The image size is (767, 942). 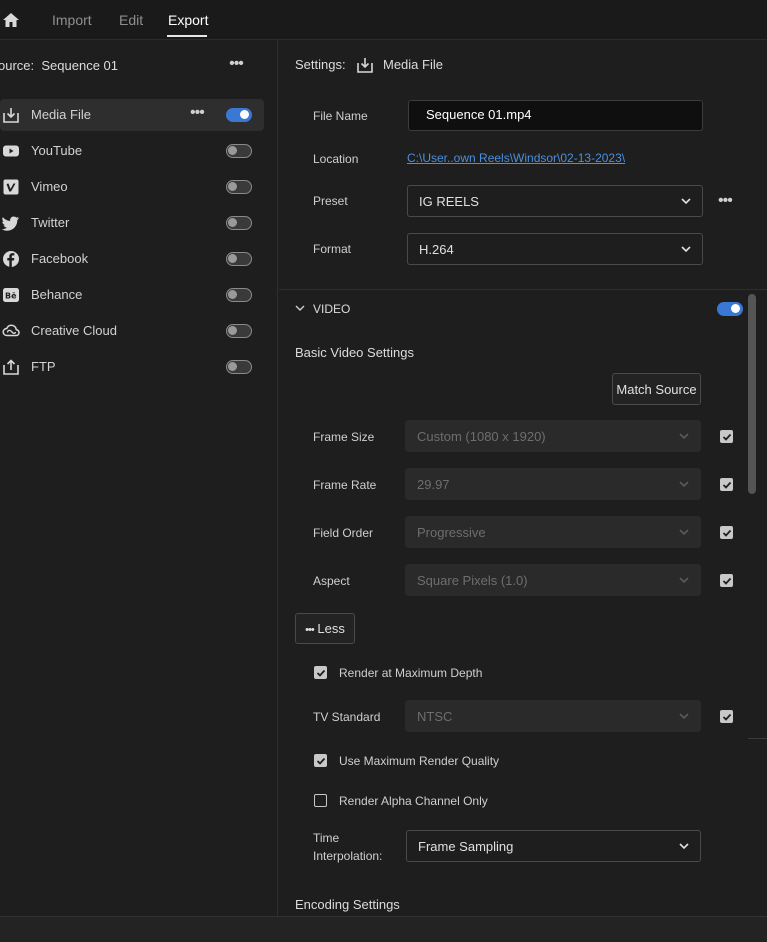 I want to click on render-alpha-checkbox, so click(x=320, y=800).